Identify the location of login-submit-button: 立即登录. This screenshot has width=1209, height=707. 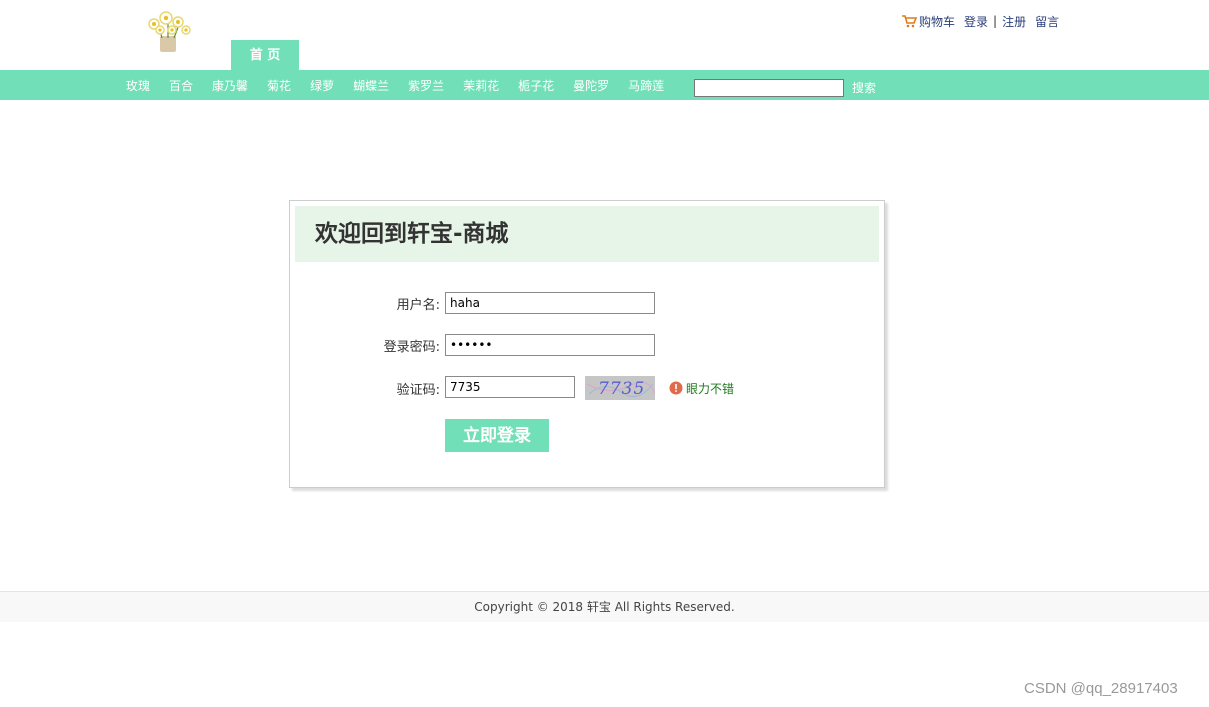
(497, 435).